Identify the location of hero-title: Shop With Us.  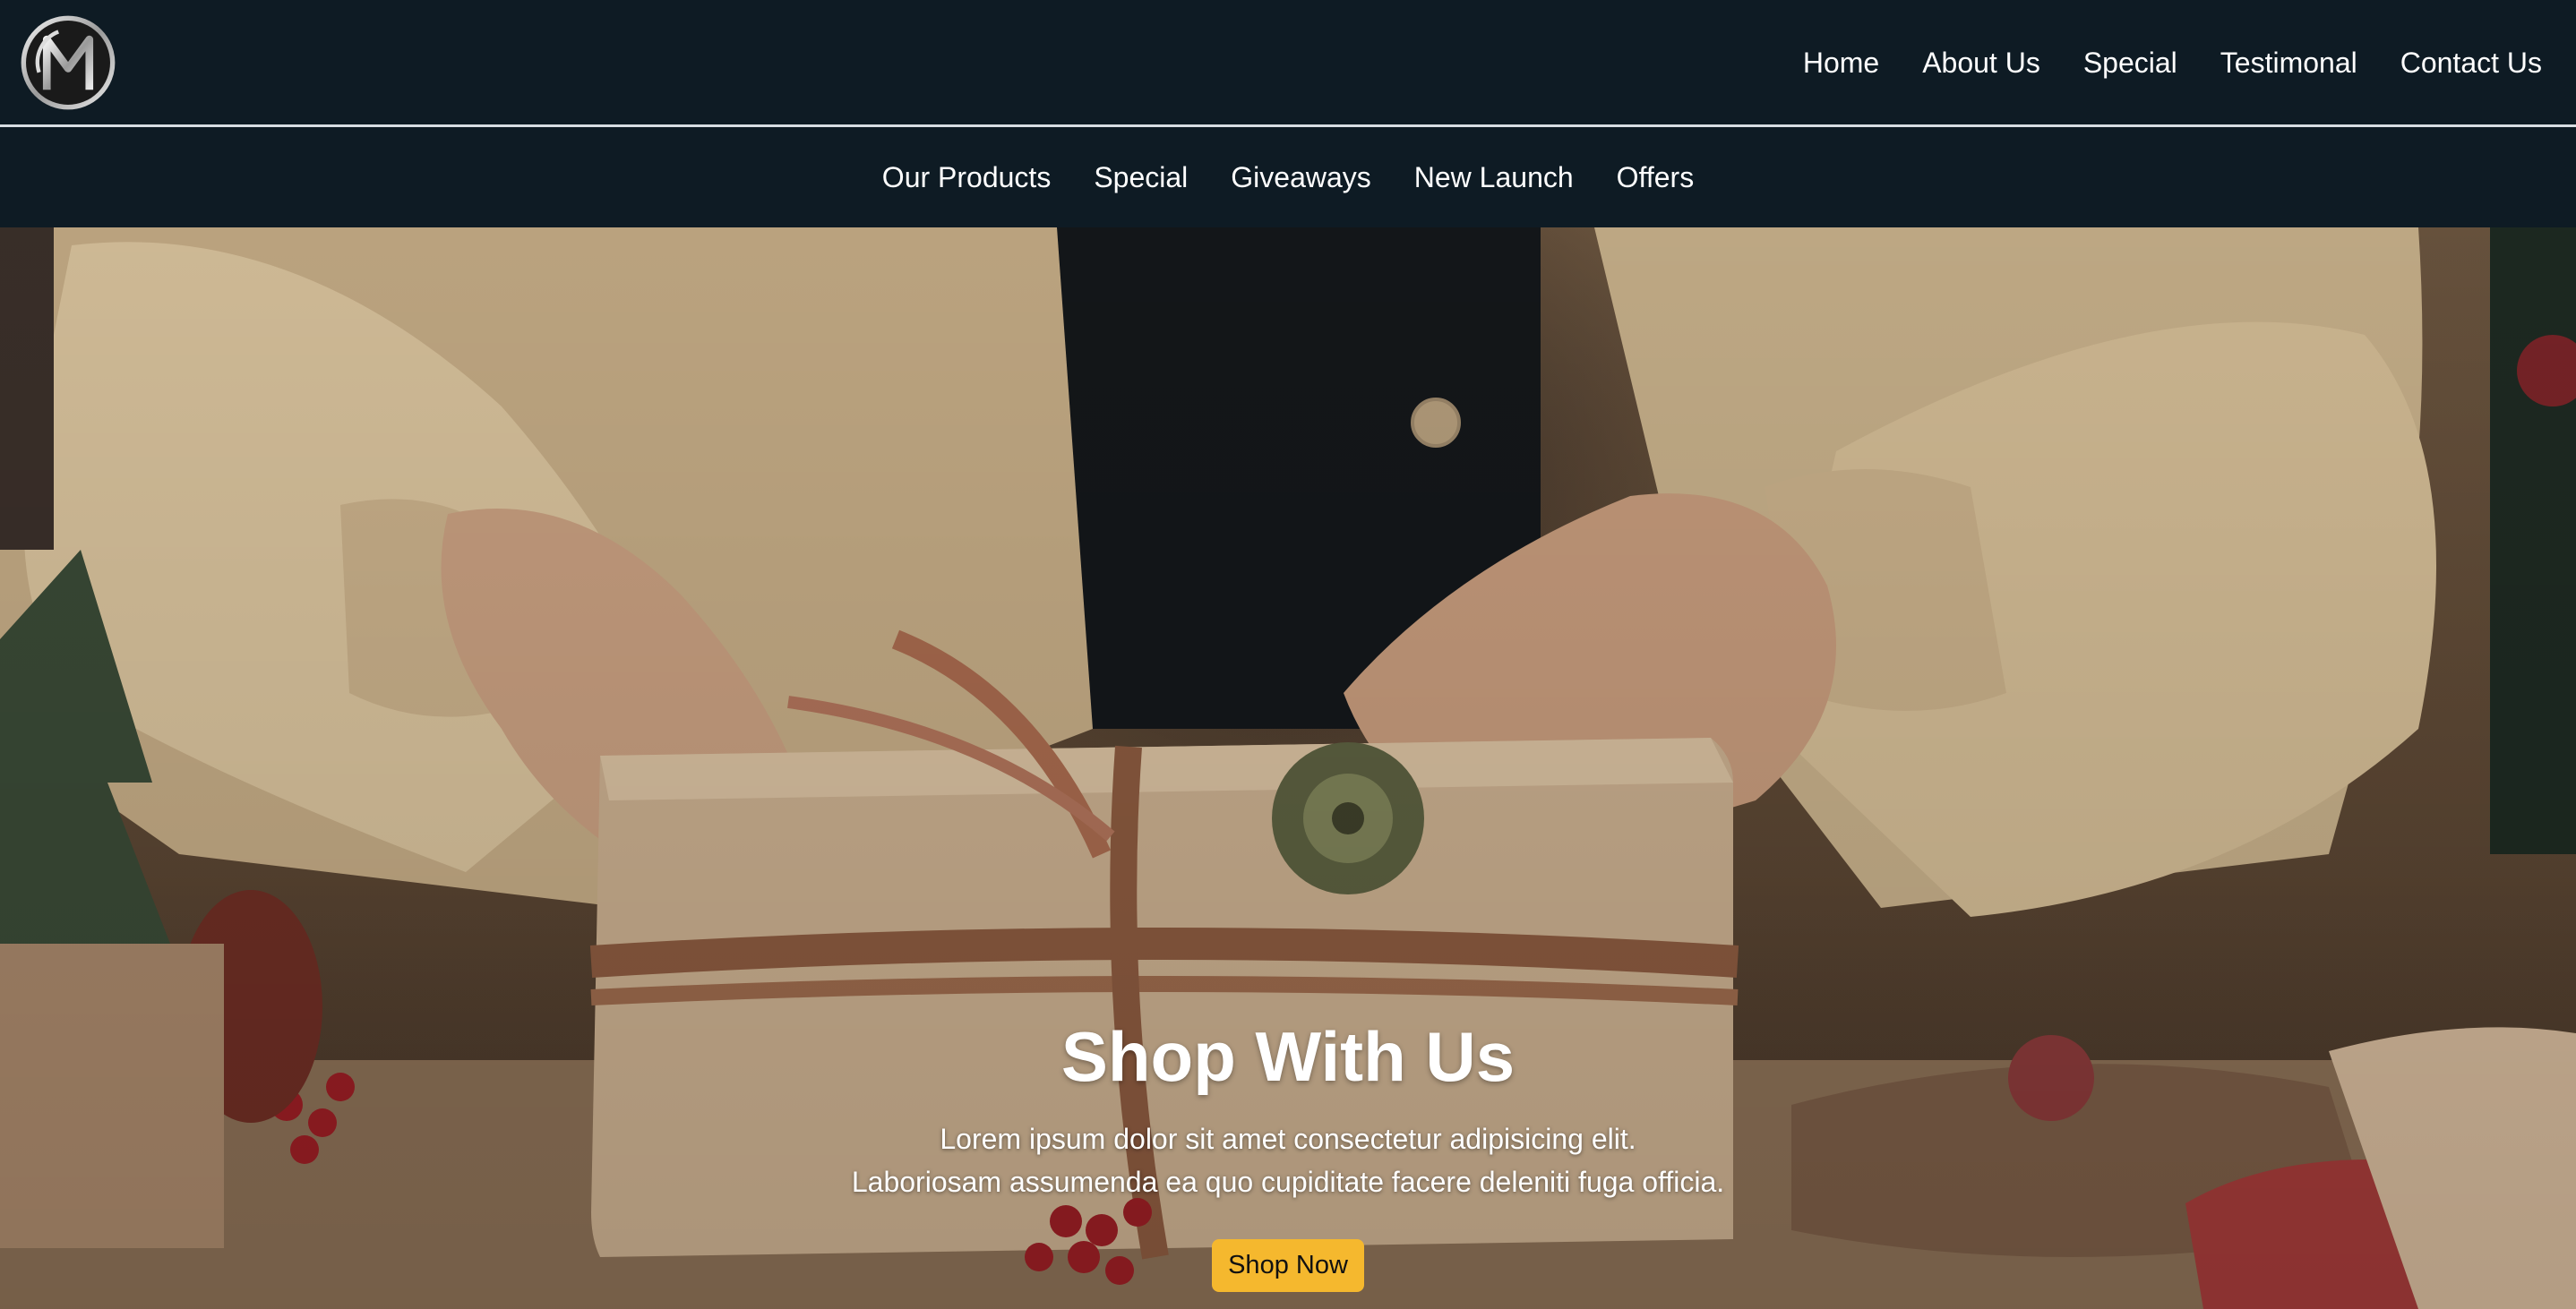
(1288, 1056).